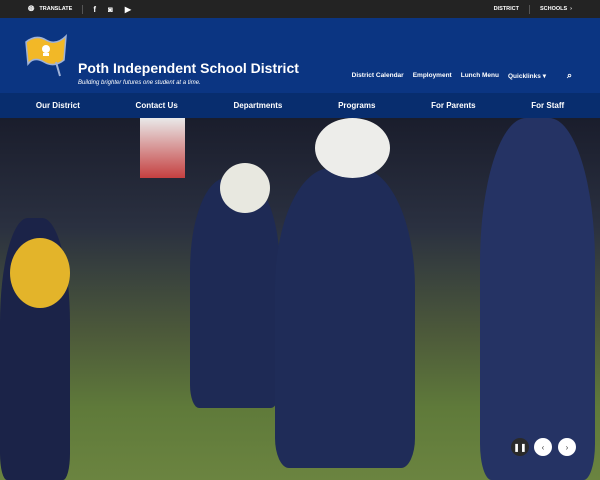 This screenshot has height=480, width=600. I want to click on nav-contact-us: Contact Us, so click(157, 105).